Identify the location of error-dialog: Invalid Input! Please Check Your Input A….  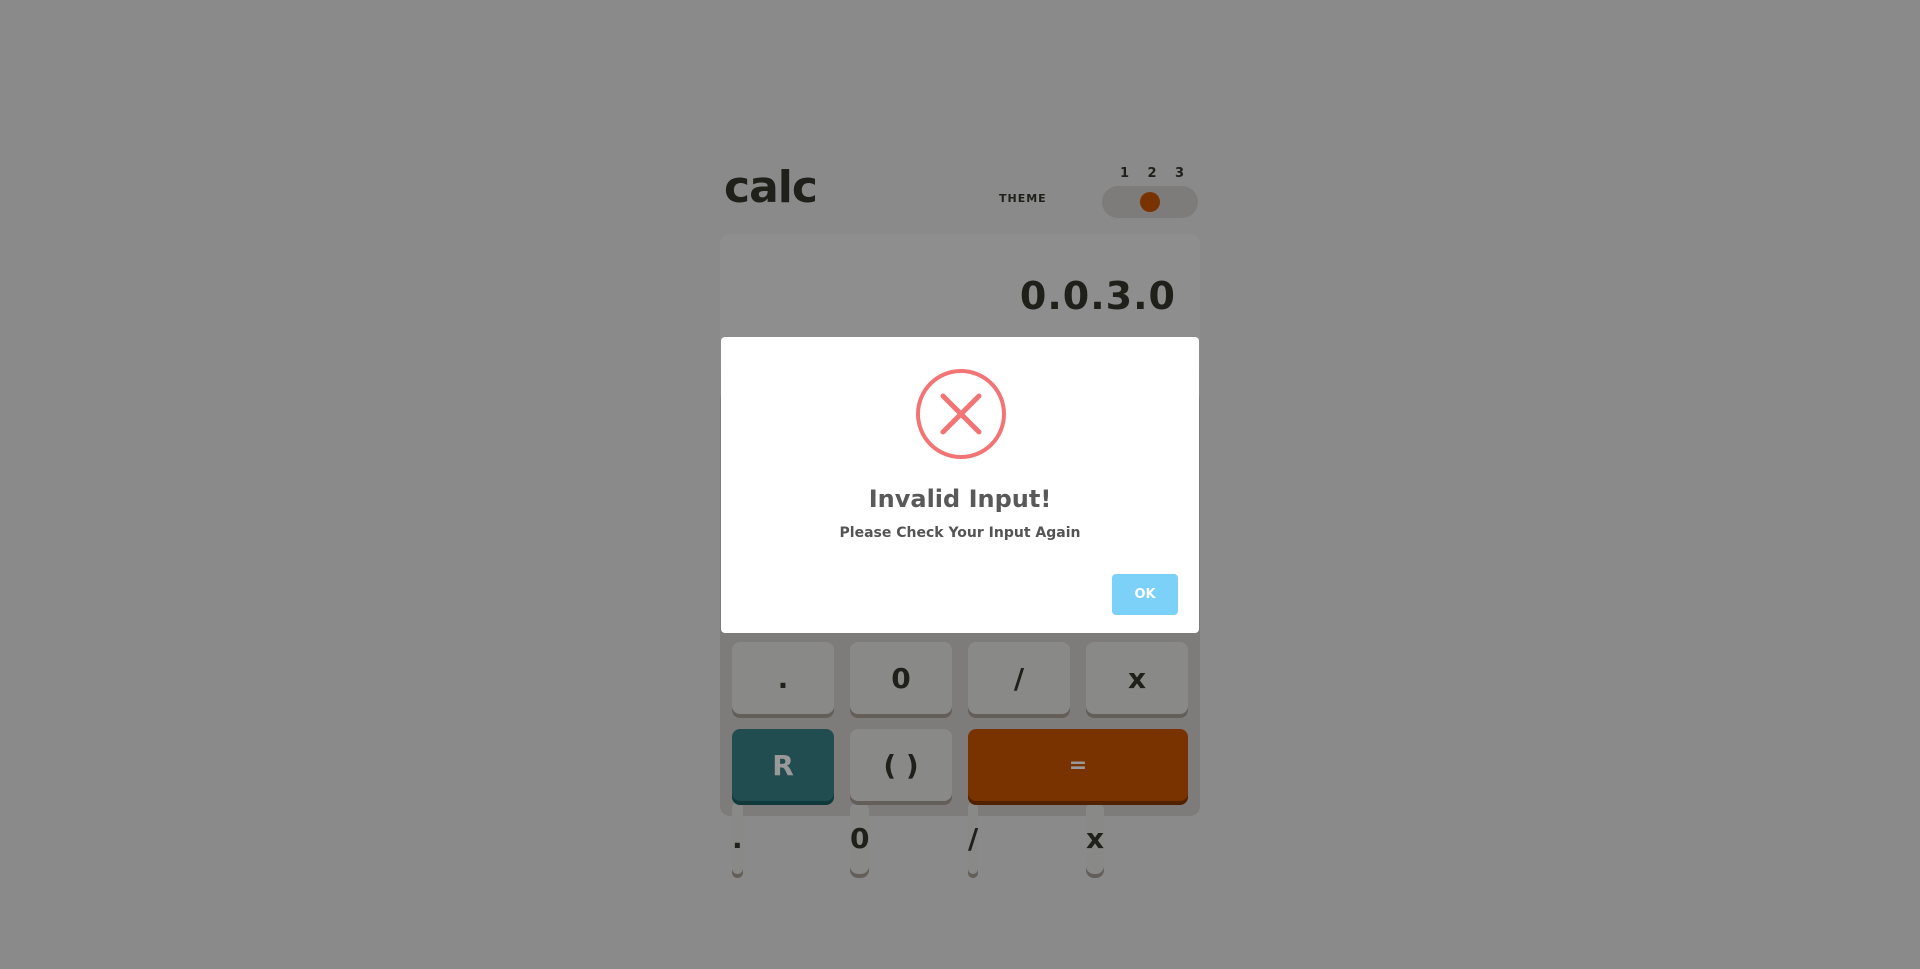
(960, 485).